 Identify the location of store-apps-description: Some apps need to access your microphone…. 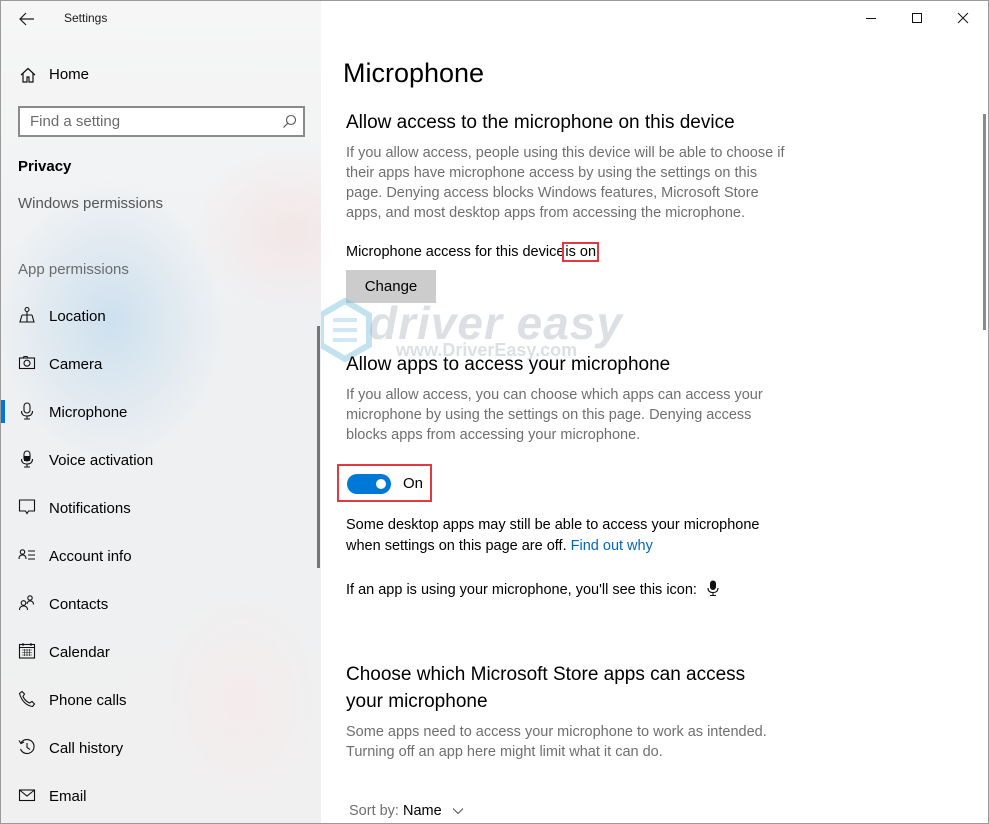
(556, 742).